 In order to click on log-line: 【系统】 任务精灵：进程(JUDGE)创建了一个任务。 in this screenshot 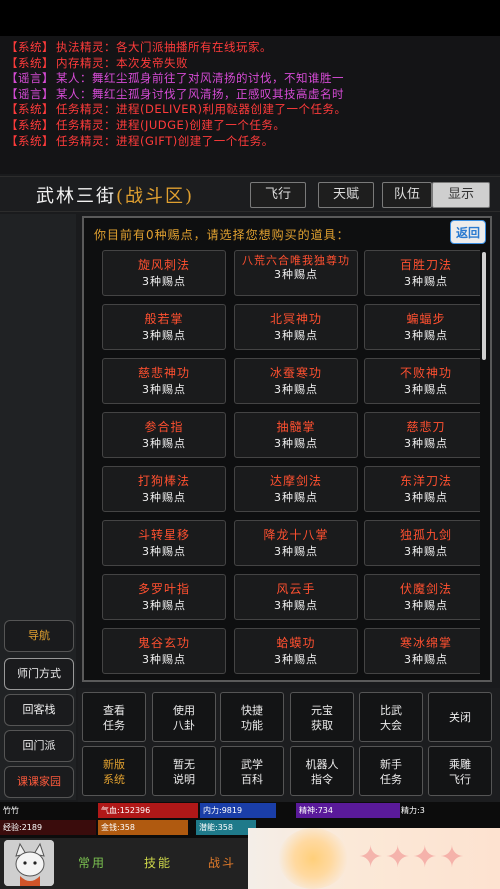, I will do `click(146, 124)`.